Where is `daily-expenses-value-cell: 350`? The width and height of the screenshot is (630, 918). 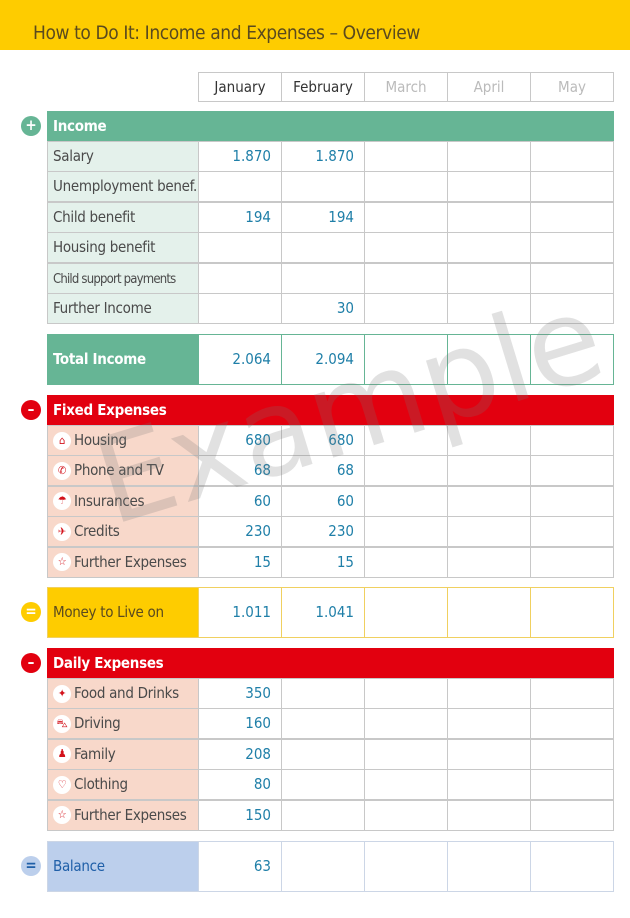
daily-expenses-value-cell: 350 is located at coordinates (240, 693).